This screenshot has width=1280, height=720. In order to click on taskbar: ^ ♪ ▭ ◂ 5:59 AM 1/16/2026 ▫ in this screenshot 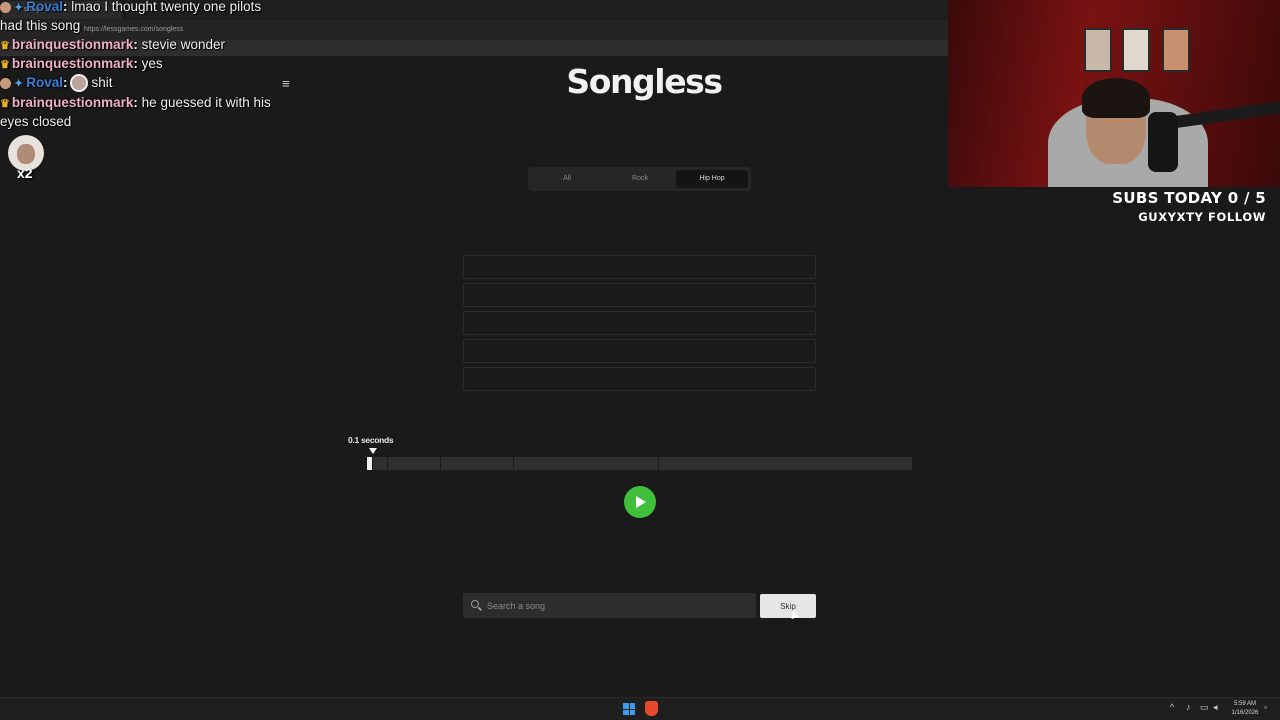, I will do `click(640, 708)`.